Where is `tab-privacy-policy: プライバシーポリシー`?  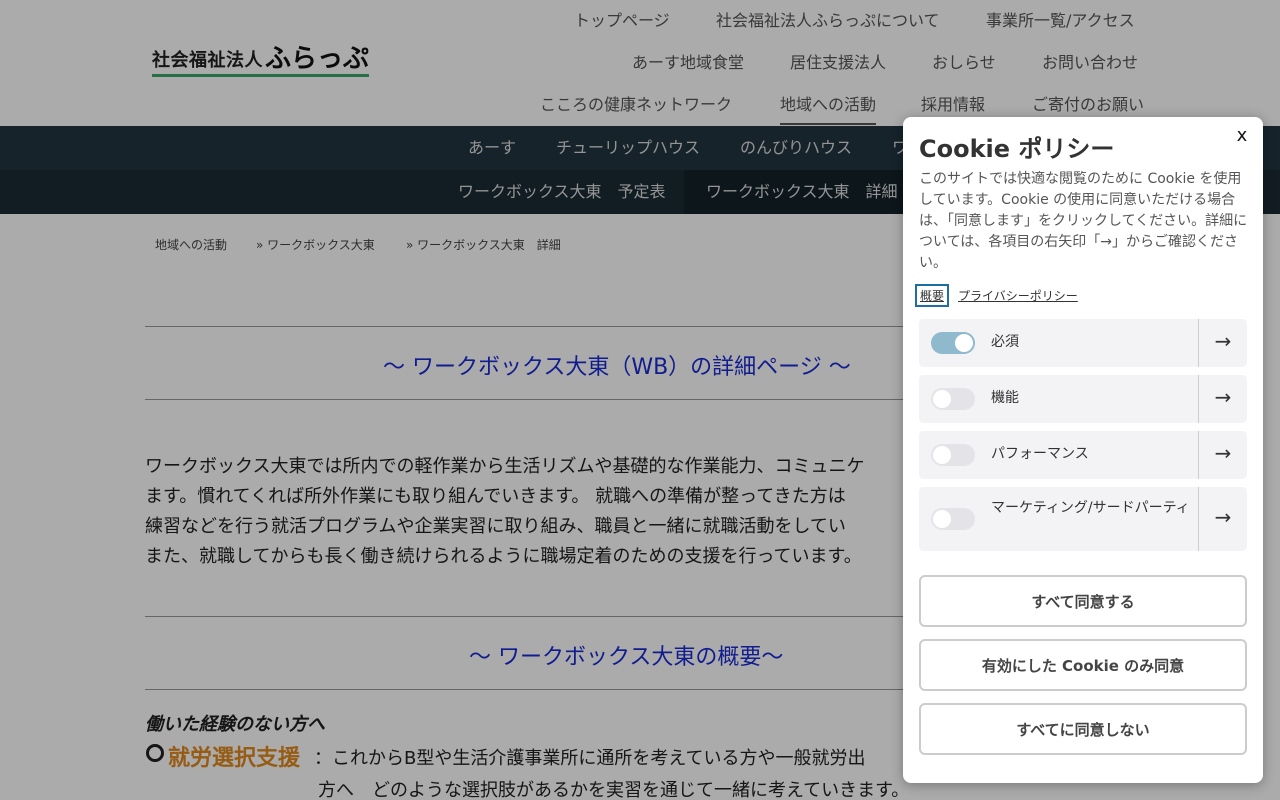
tab-privacy-policy: プライバシーポリシー is located at coordinates (1018, 295).